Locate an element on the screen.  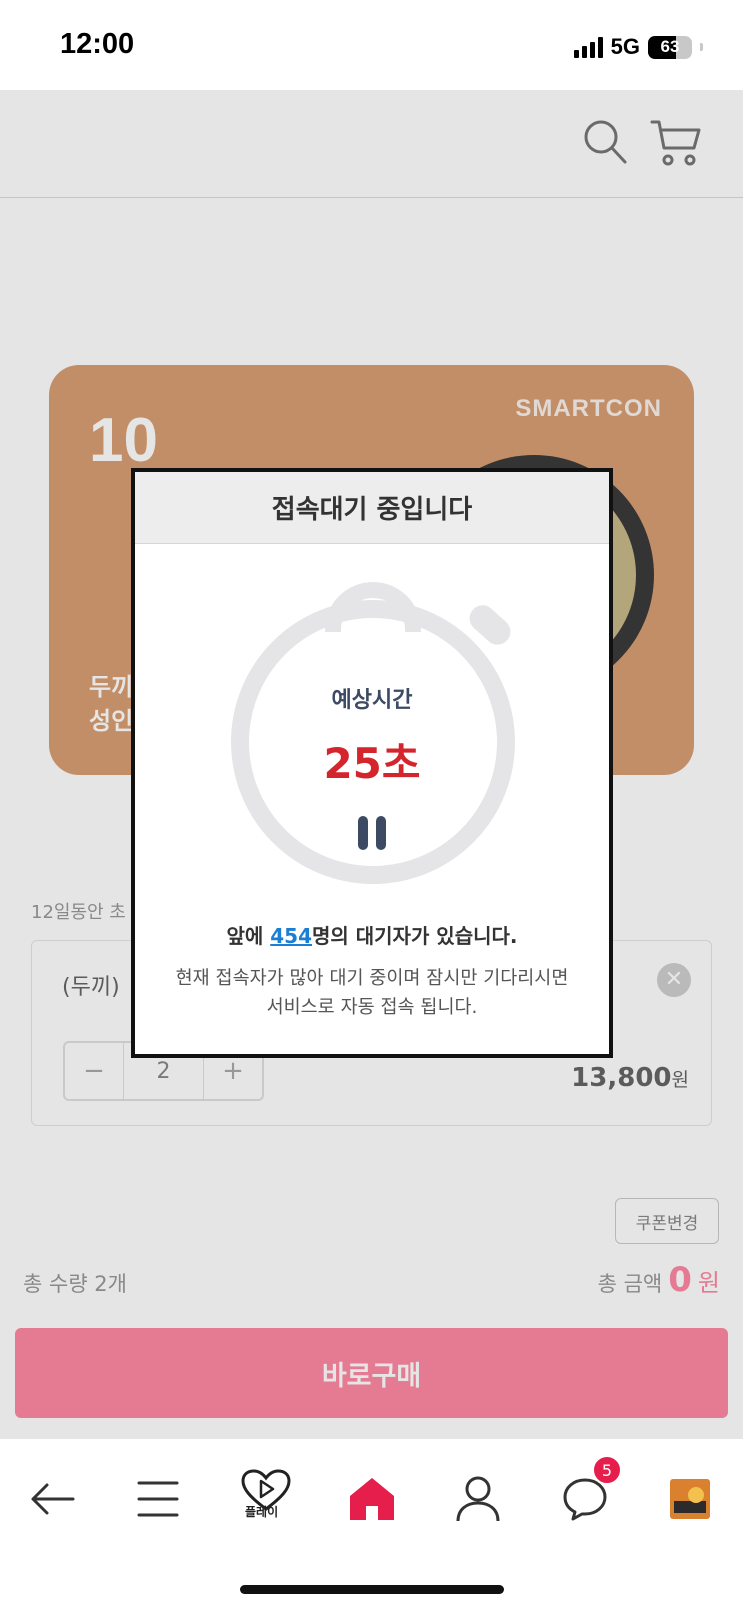
status-time: 12:00 is located at coordinates (97, 44).